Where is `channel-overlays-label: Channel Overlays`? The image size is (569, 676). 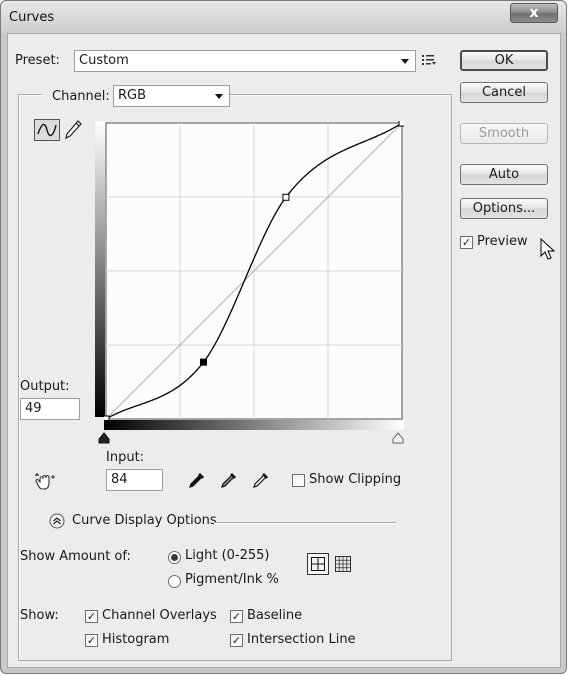
channel-overlays-label: Channel Overlays is located at coordinates (159, 615).